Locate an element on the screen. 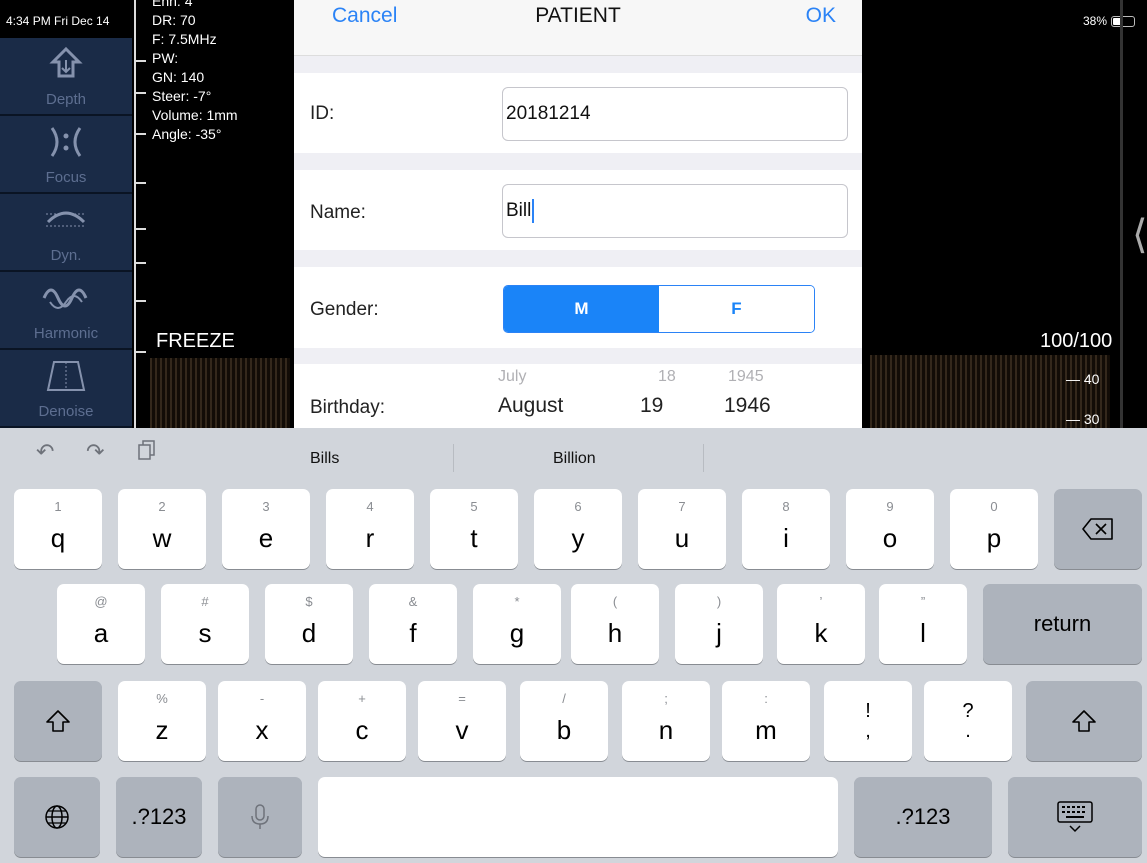 This screenshot has width=1147, height=863. key-c: + c is located at coordinates (362, 721).